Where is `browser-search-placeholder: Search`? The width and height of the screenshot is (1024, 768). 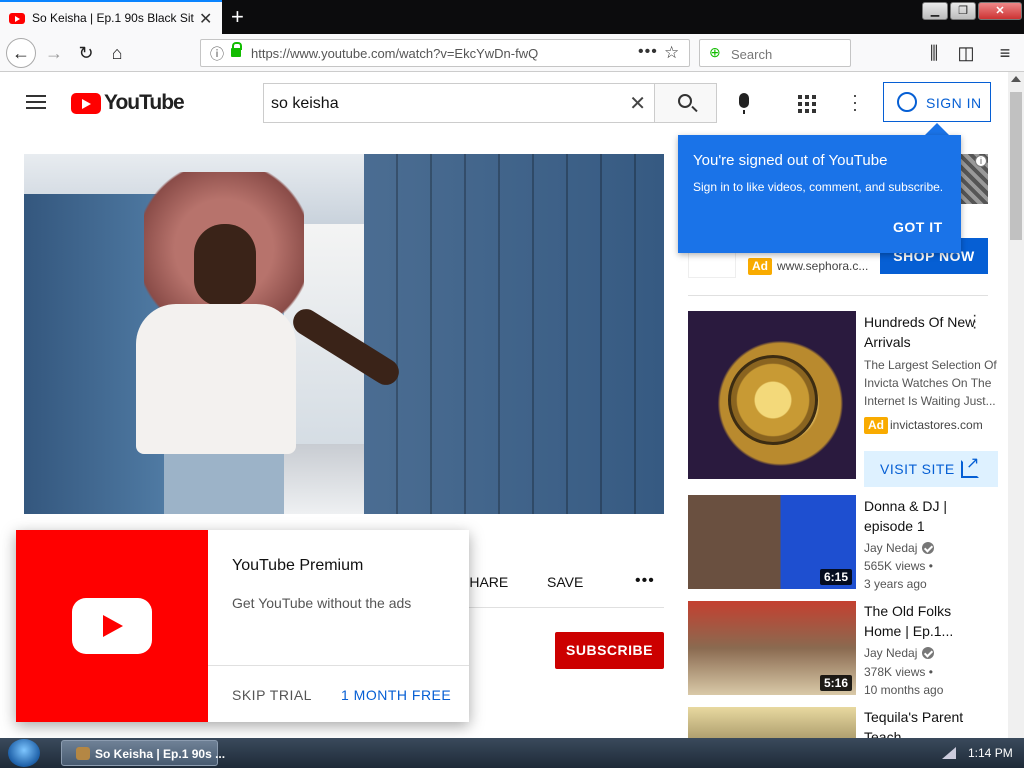
browser-search-placeholder: Search is located at coordinates (752, 54).